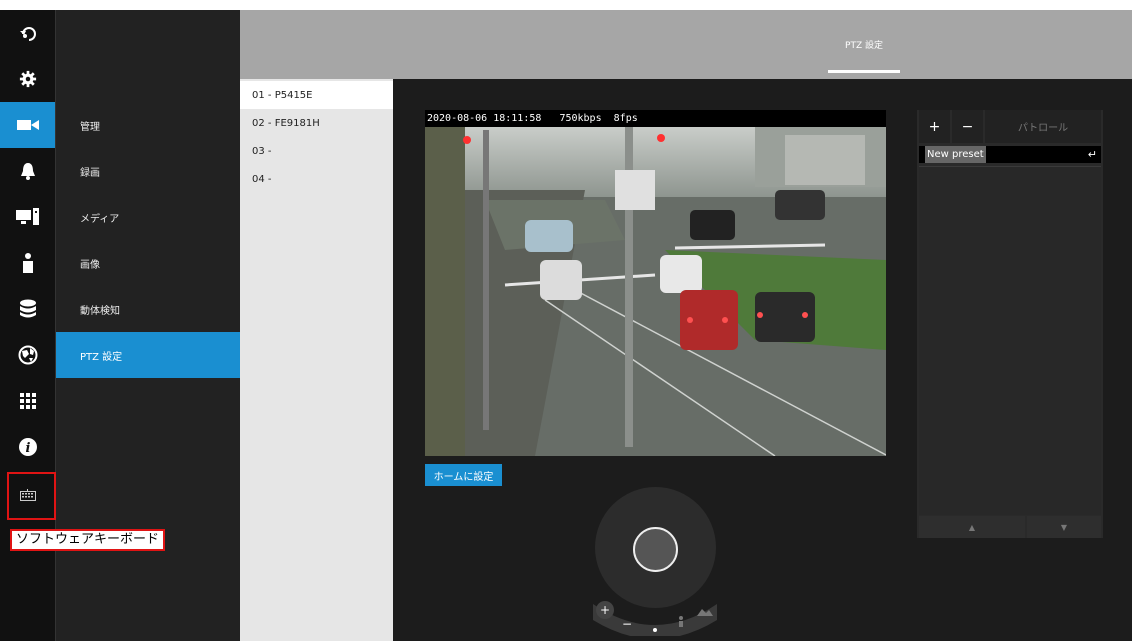 The height and width of the screenshot is (641, 1132). I want to click on grid-icon, so click(27, 401).